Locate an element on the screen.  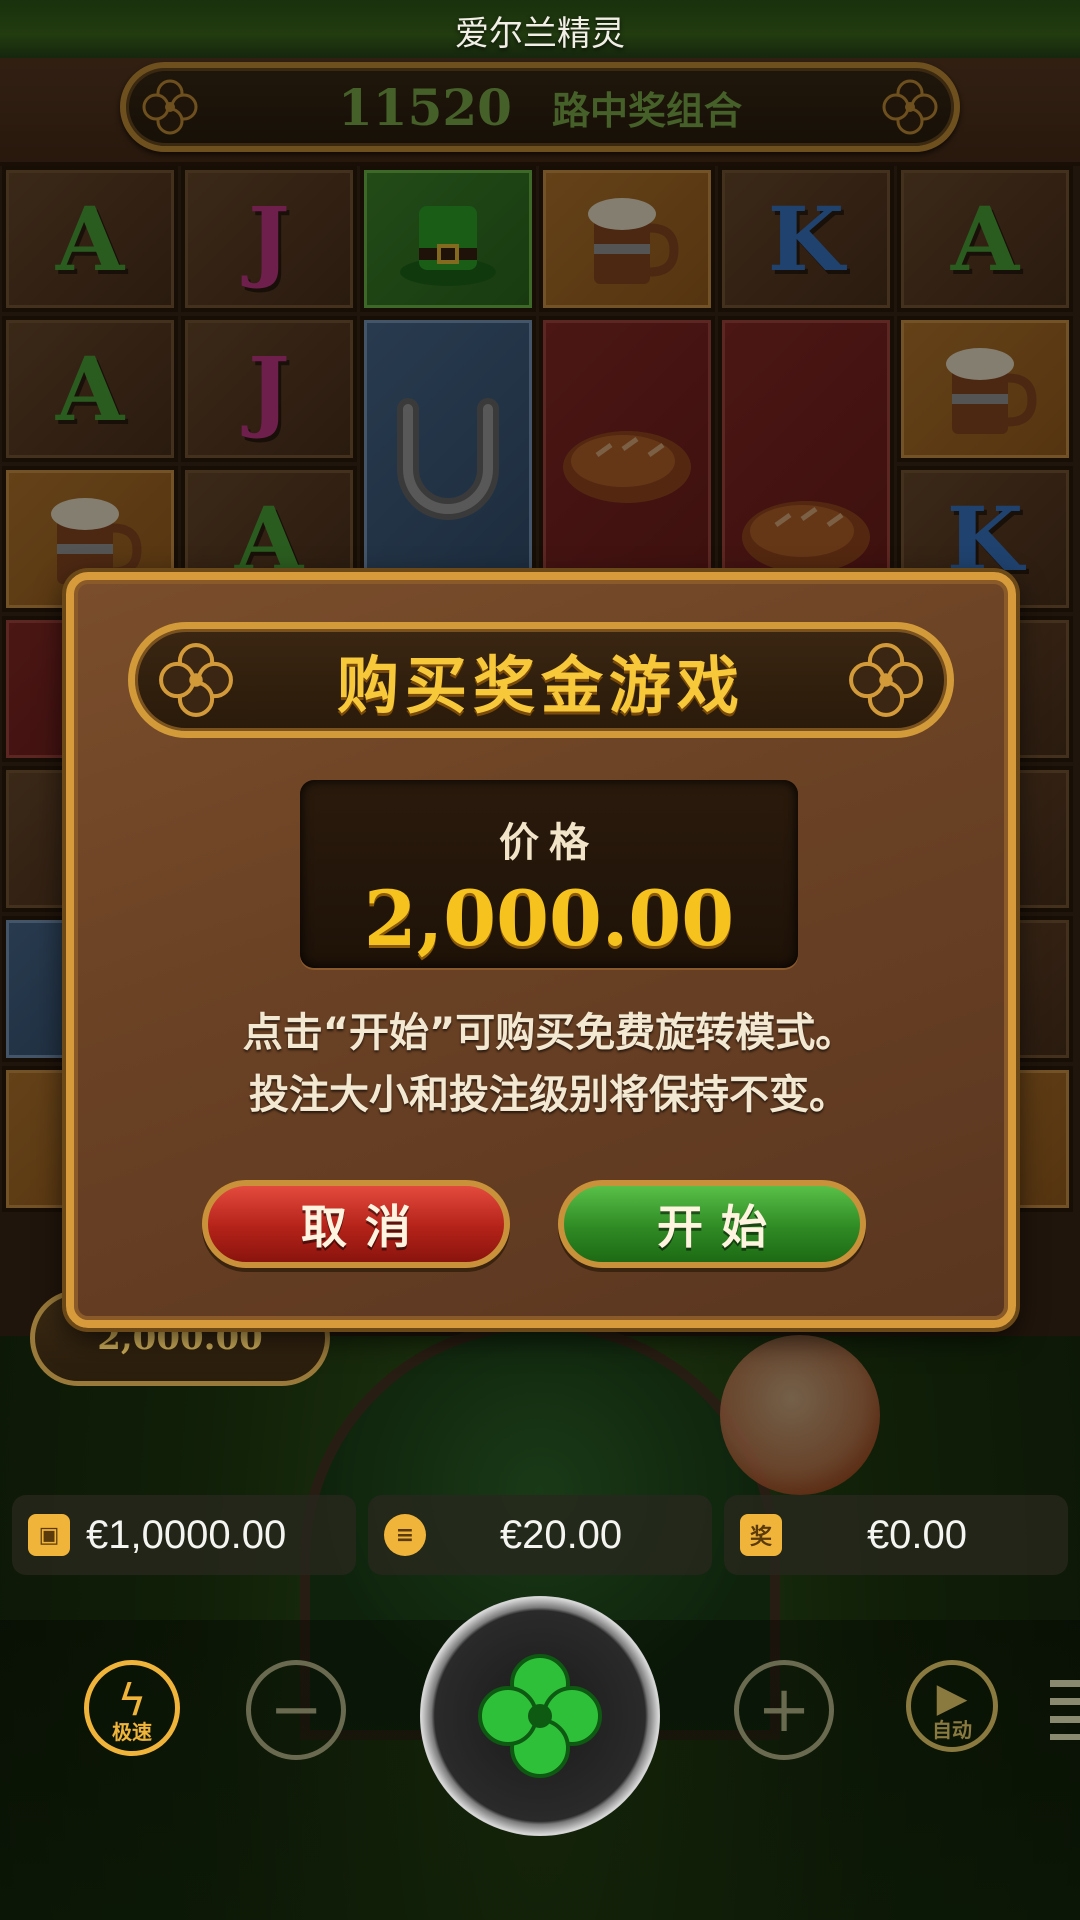
autoplay-button: ▶ 自动 is located at coordinates (952, 1706).